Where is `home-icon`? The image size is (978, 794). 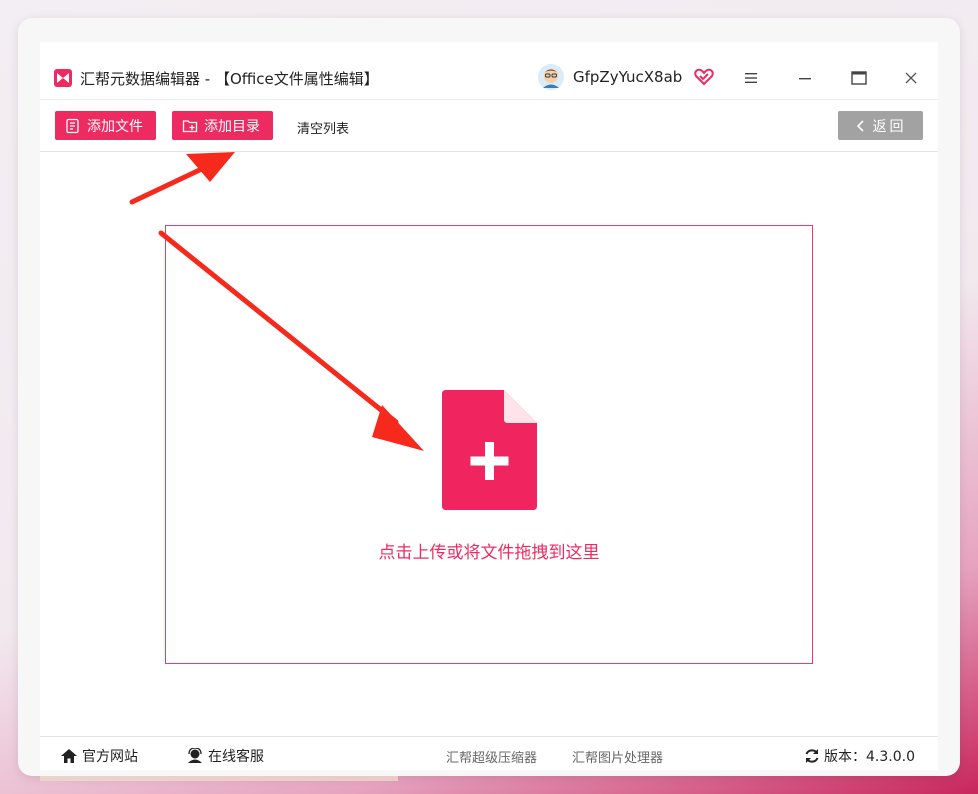
home-icon is located at coordinates (69, 756).